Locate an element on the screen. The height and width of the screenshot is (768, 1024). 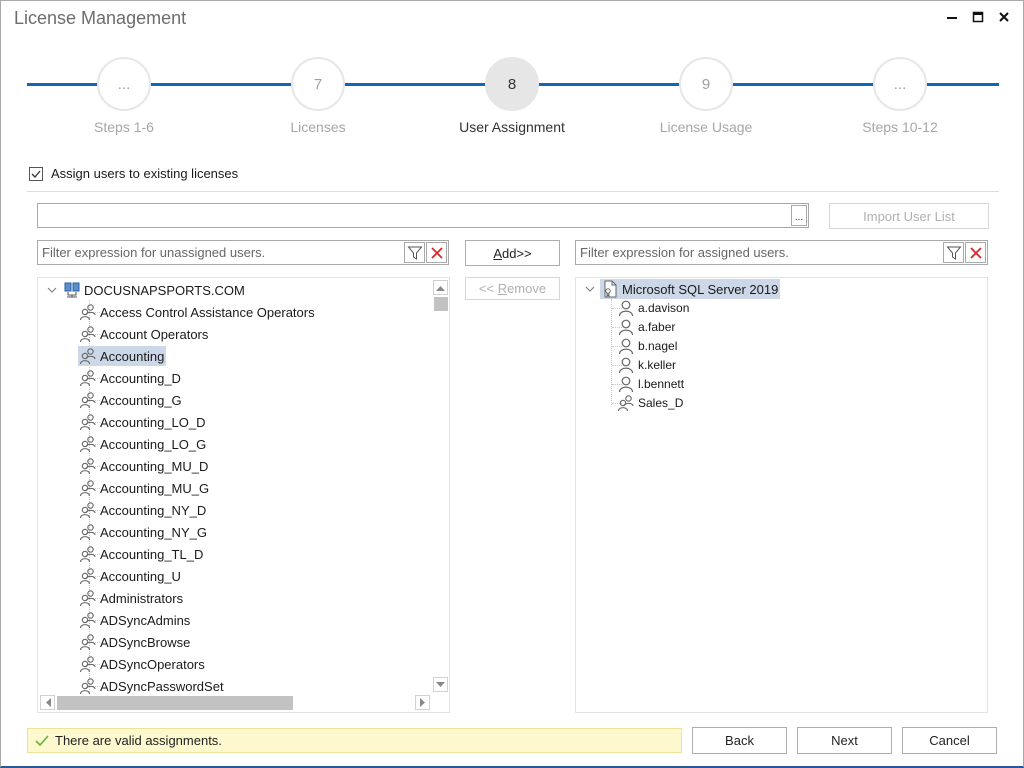
tree-item-label: Accounting_G is located at coordinates (141, 400).